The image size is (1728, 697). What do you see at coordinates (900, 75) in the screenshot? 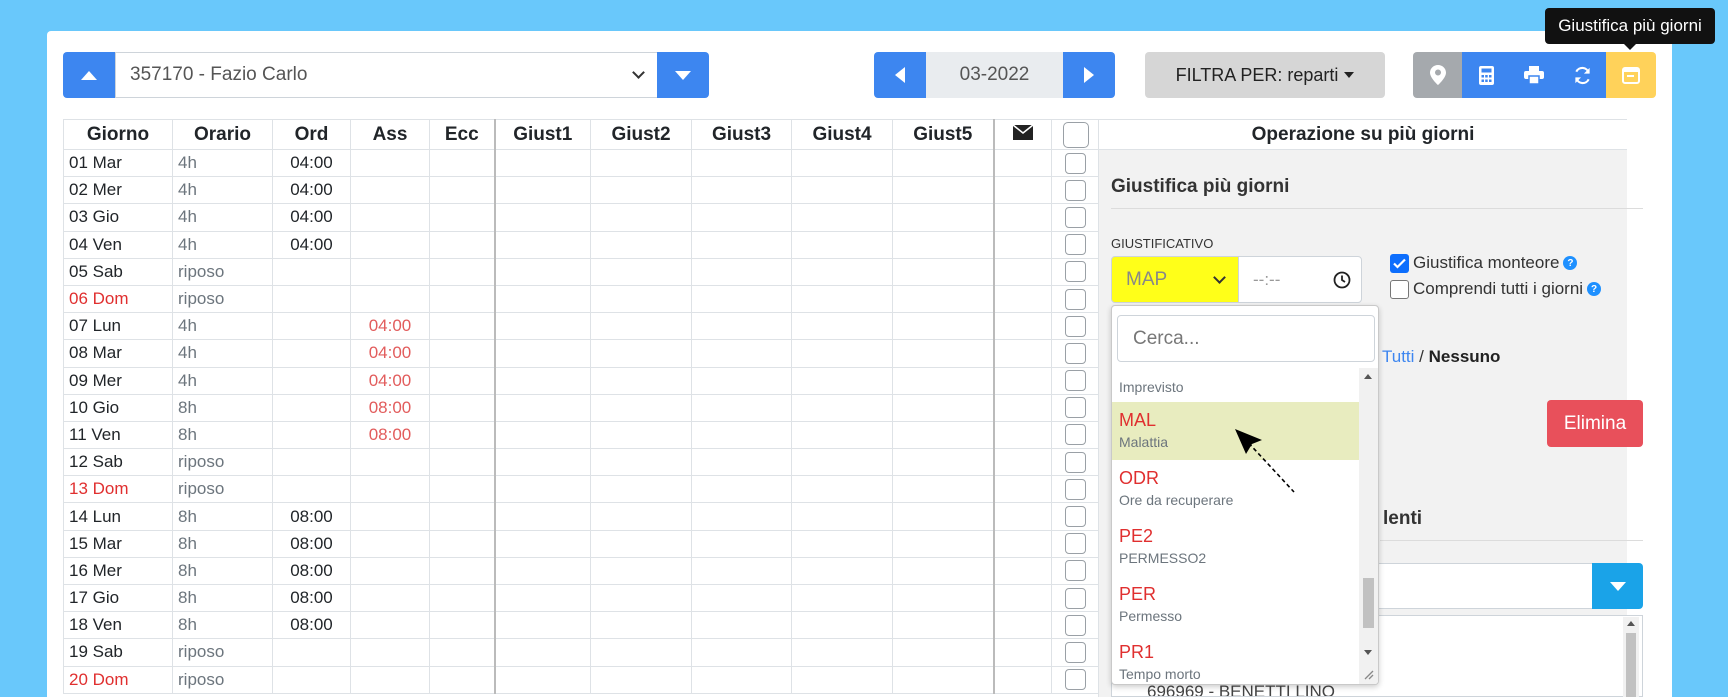
I see `prev-period-button` at bounding box center [900, 75].